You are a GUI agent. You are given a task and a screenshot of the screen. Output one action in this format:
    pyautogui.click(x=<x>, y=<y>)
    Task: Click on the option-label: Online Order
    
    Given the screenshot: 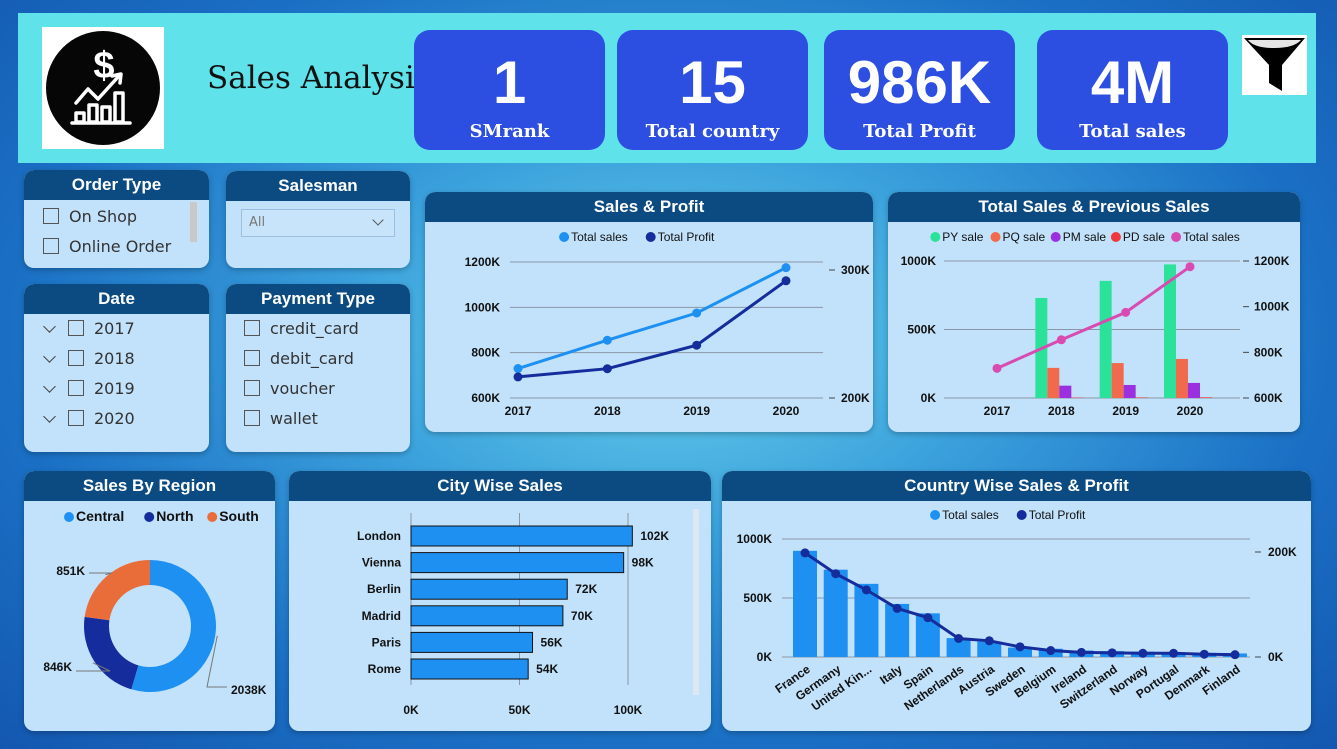 What is the action you would take?
    pyautogui.click(x=120, y=246)
    